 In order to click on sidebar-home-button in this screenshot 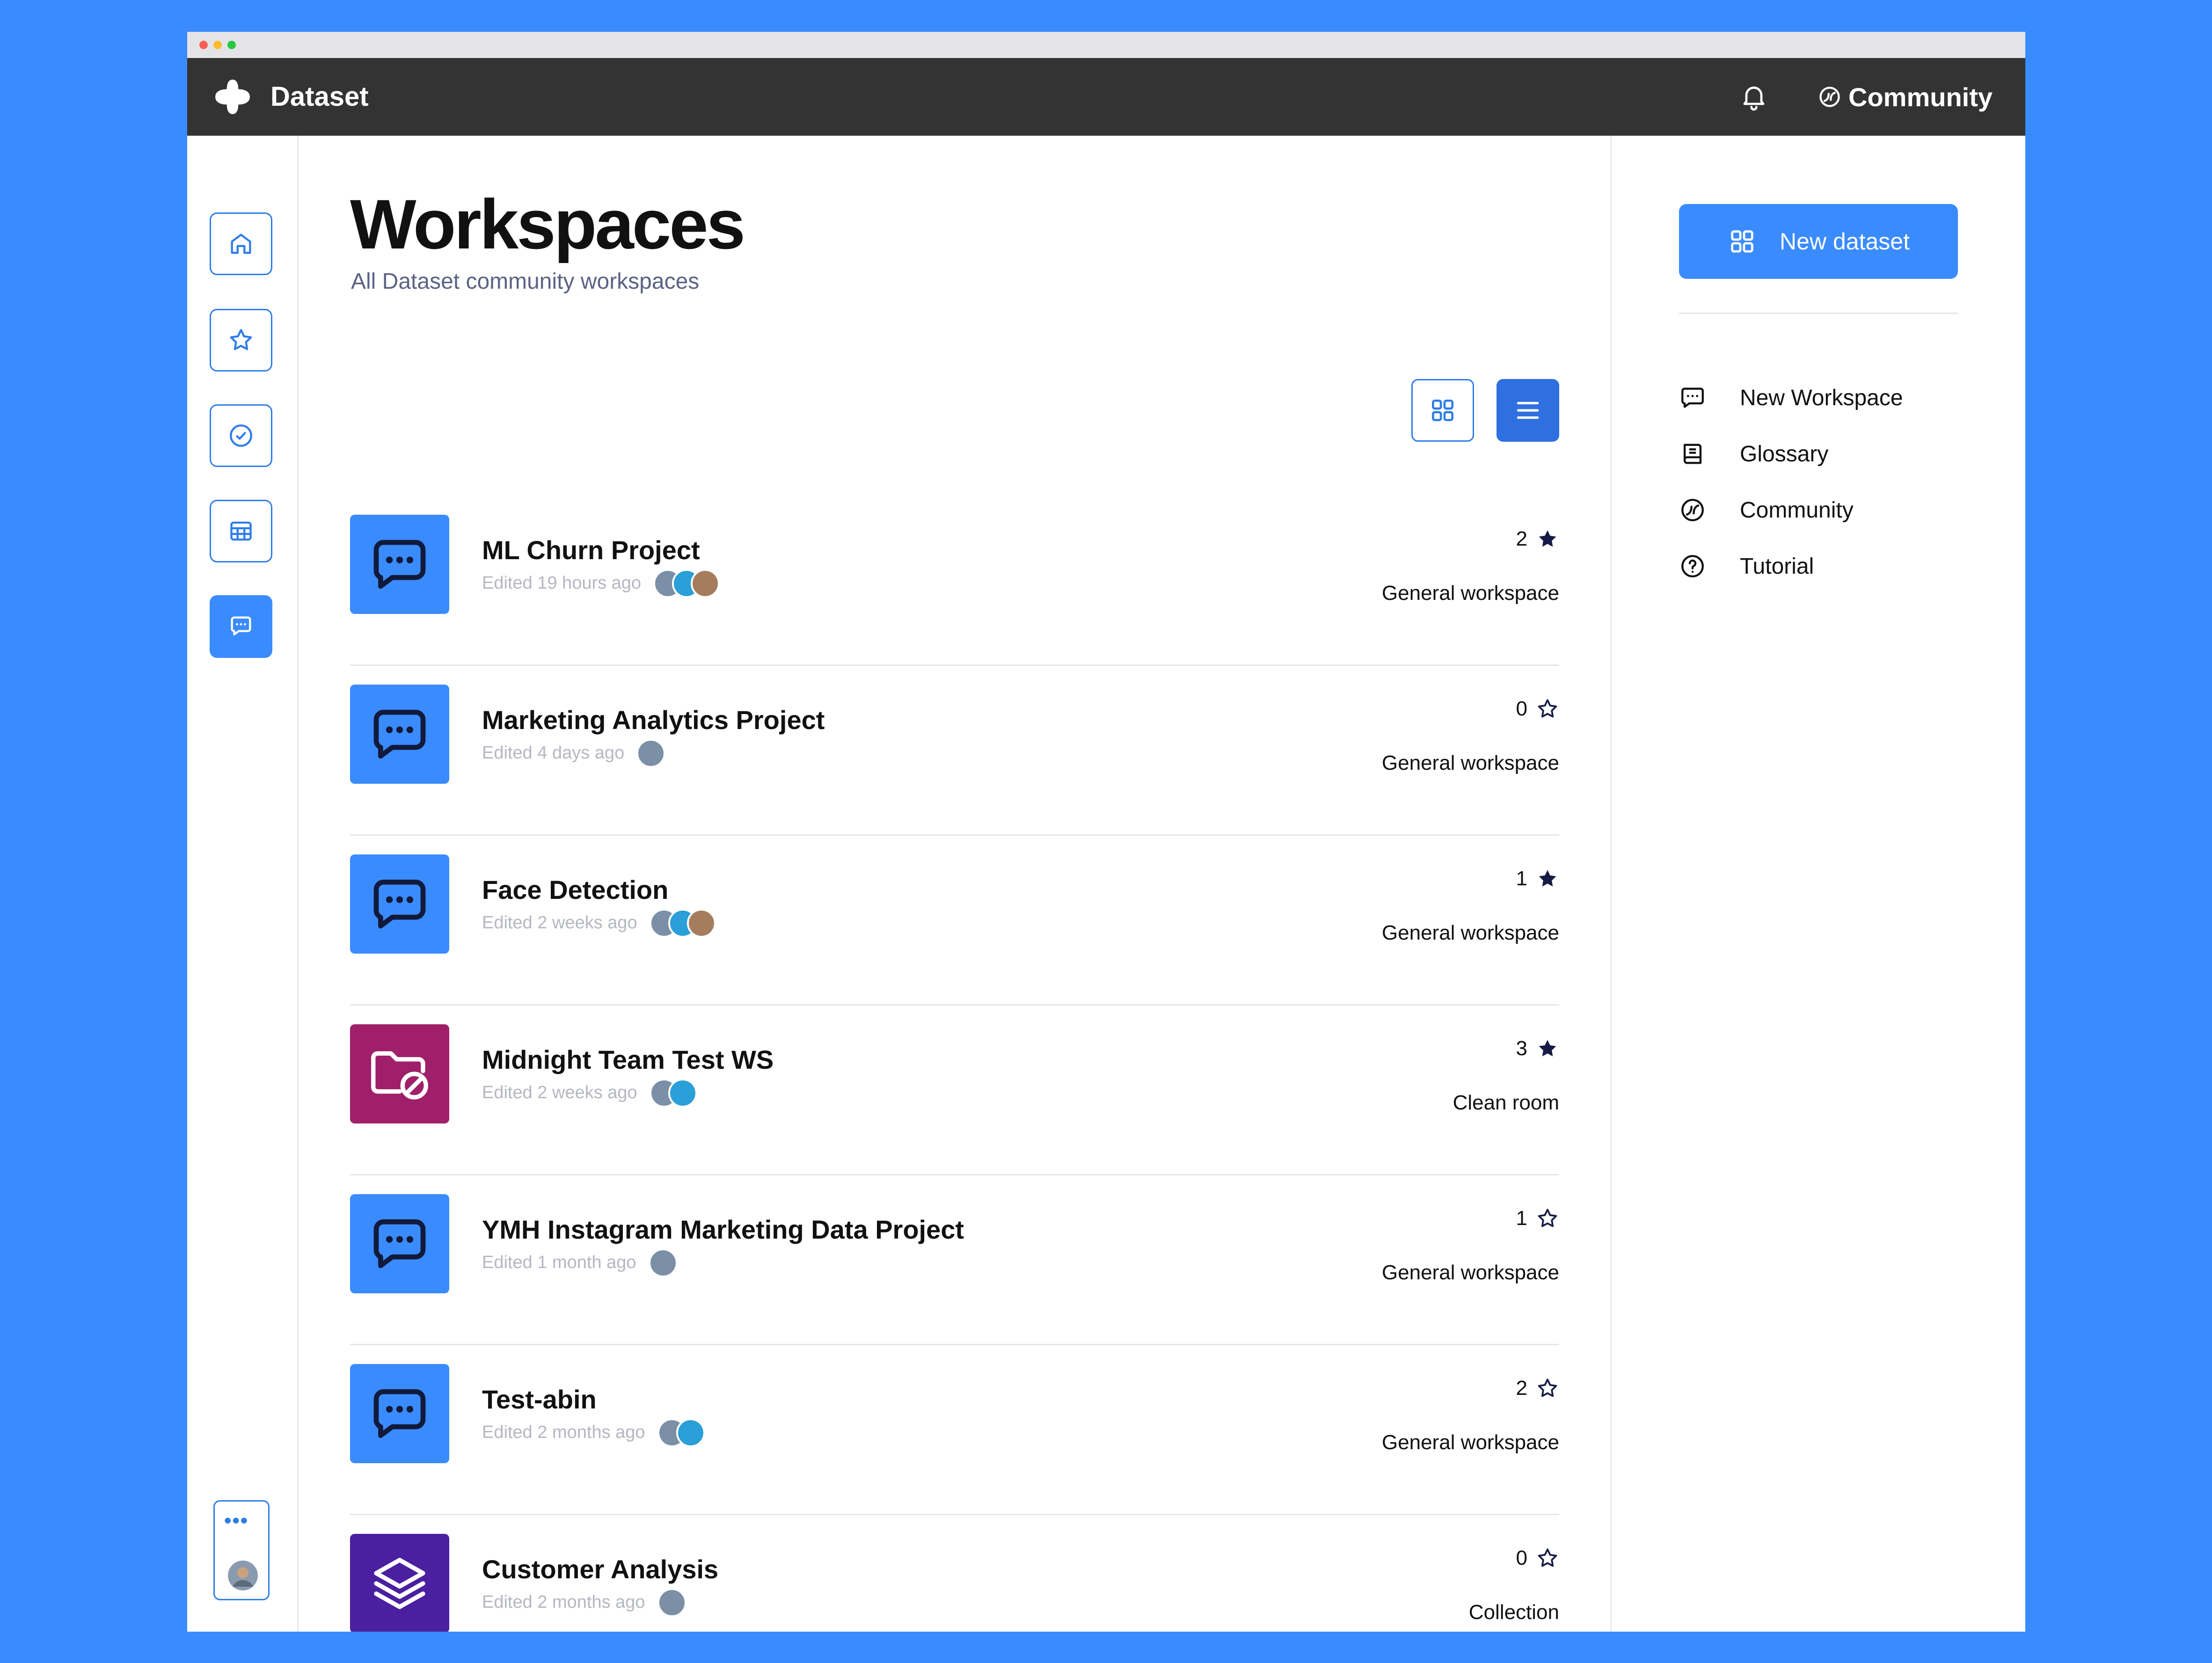, I will do `click(241, 243)`.